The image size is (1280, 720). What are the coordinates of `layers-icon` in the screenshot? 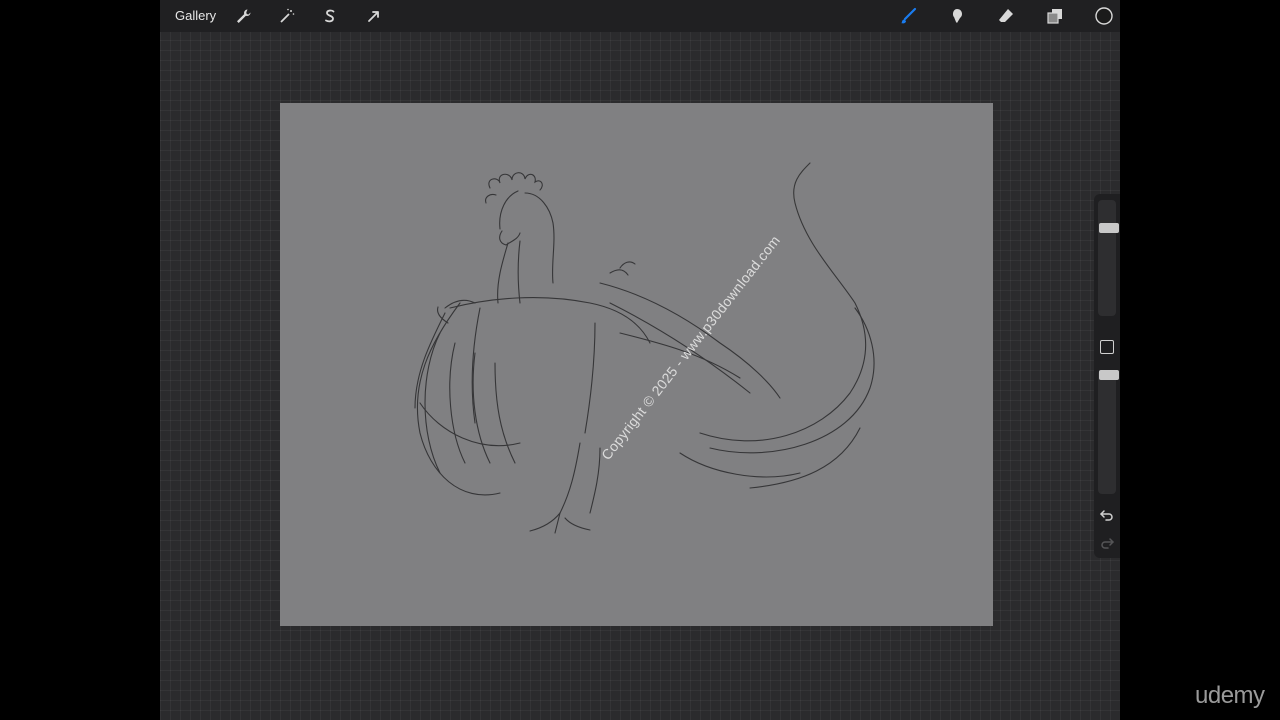 It's located at (1054, 16).